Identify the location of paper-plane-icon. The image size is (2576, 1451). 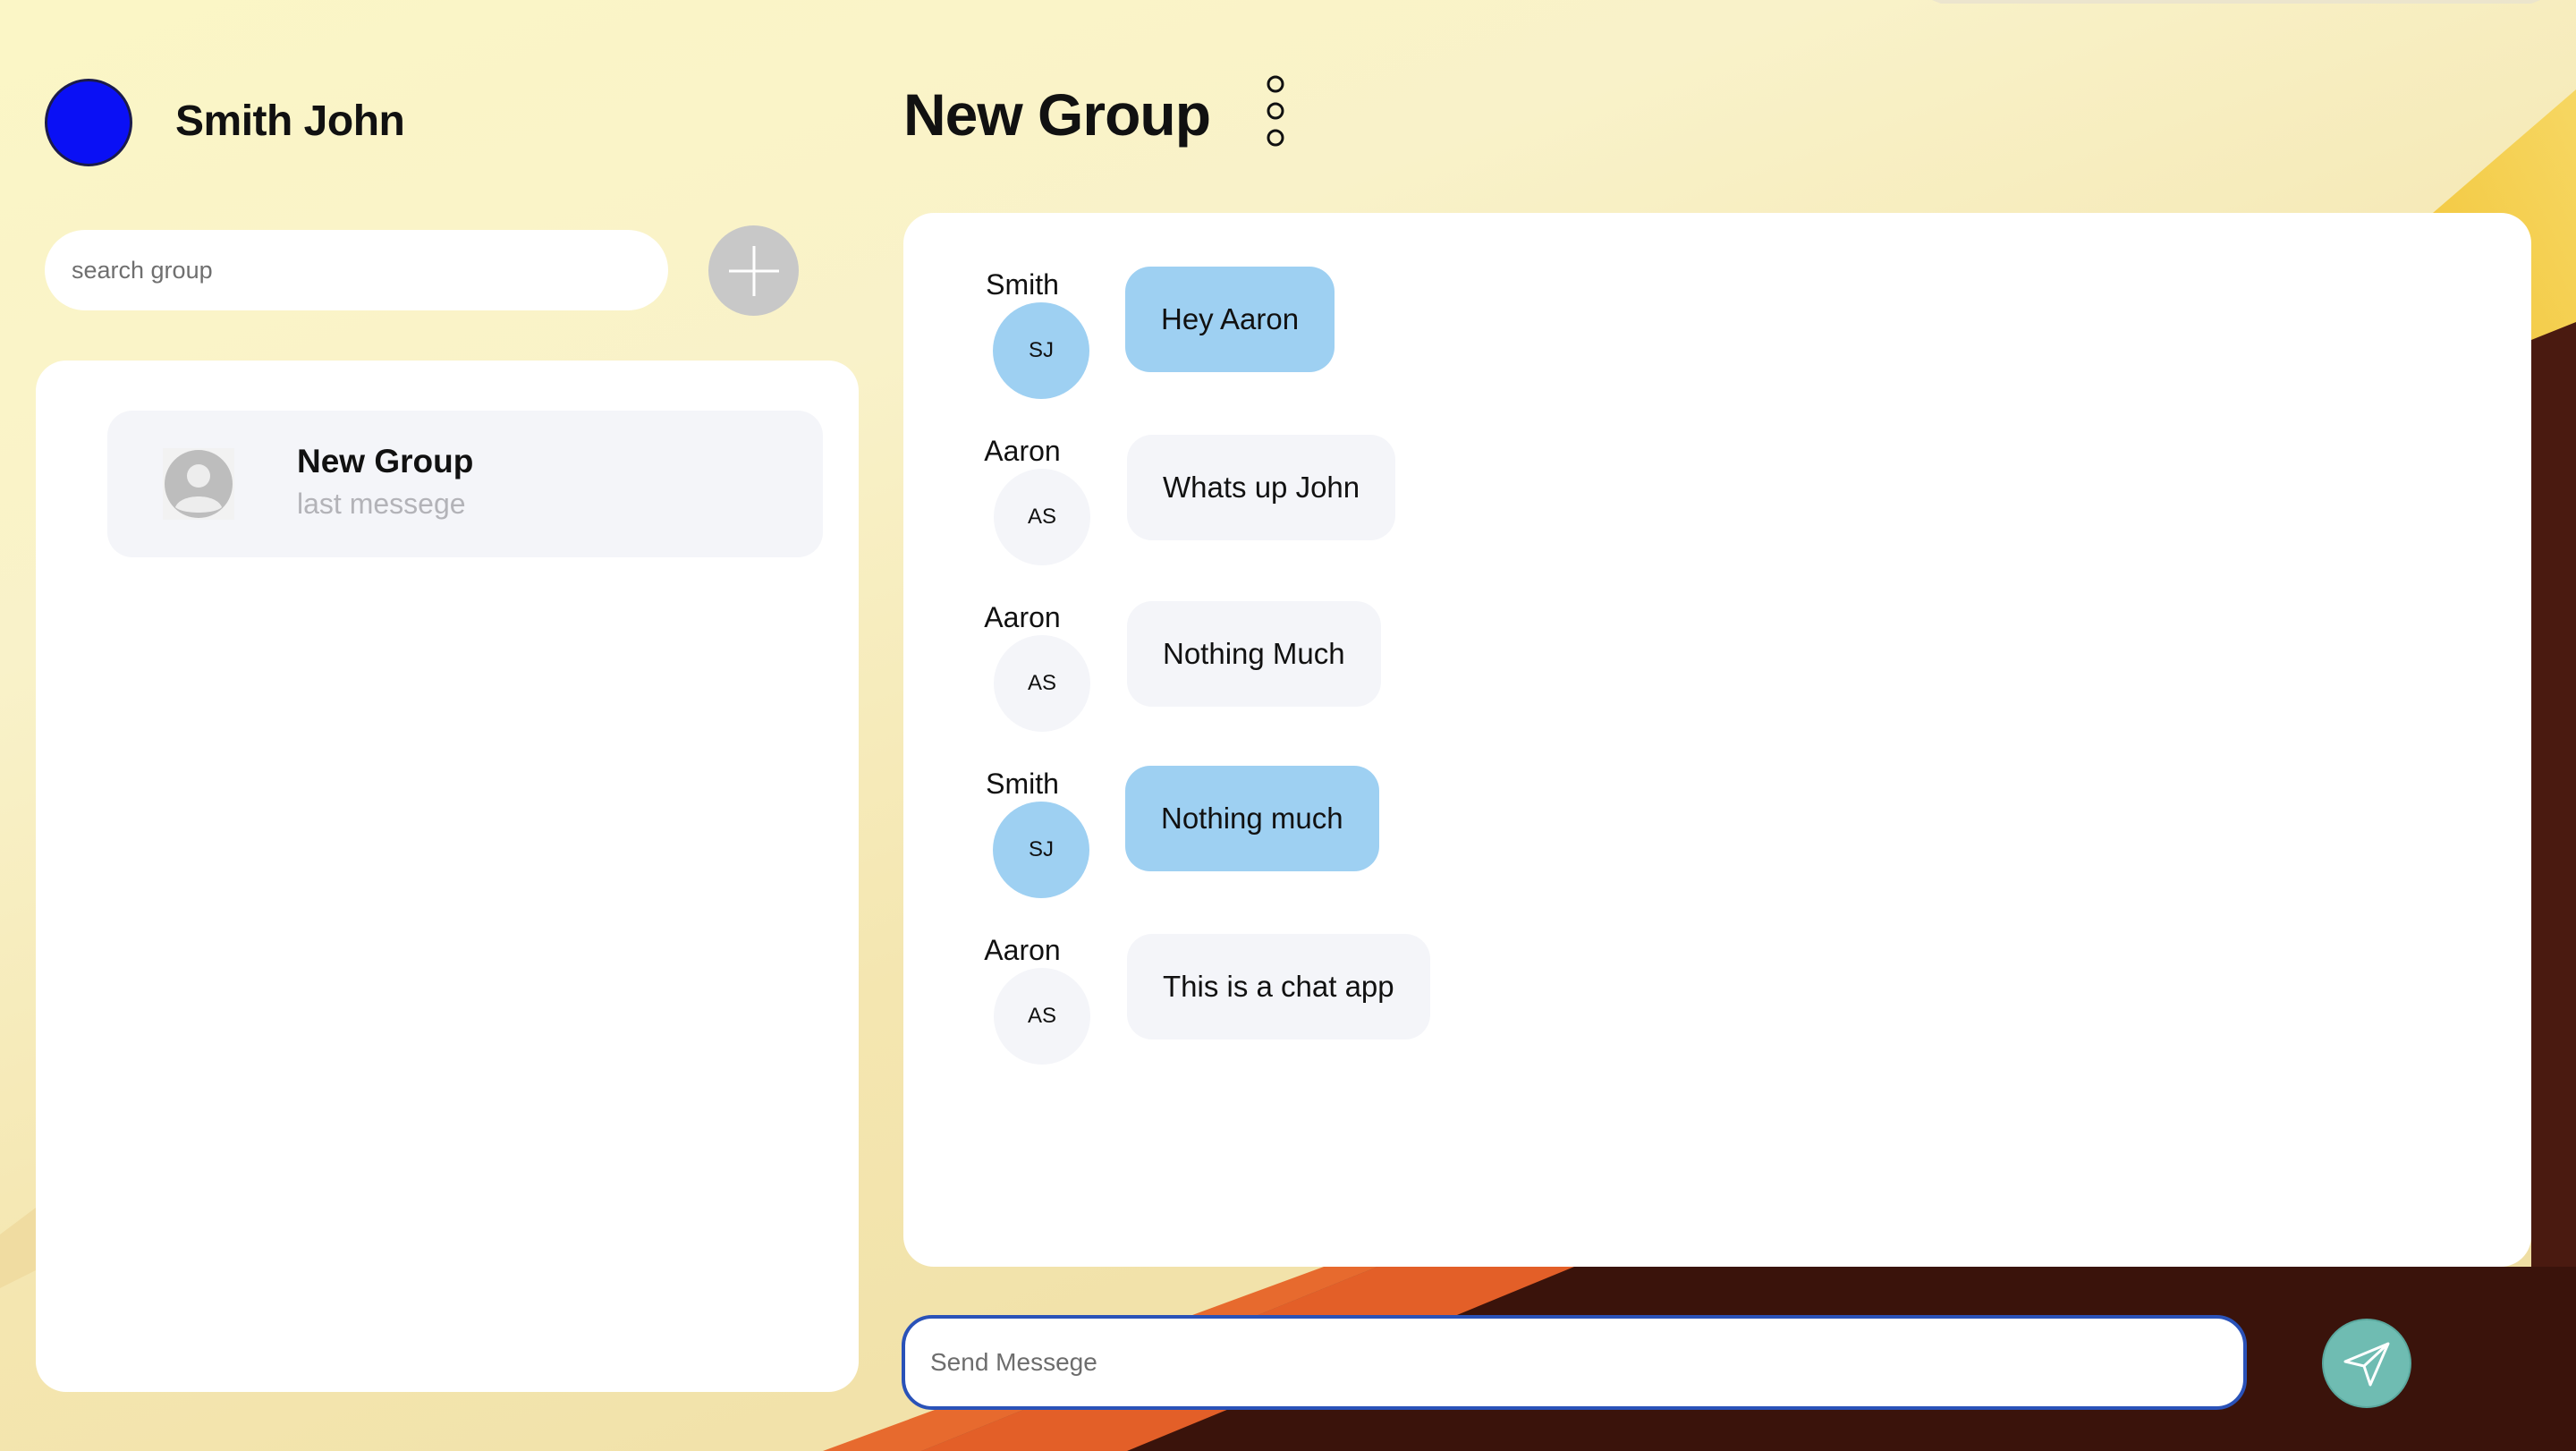
(2366, 1364).